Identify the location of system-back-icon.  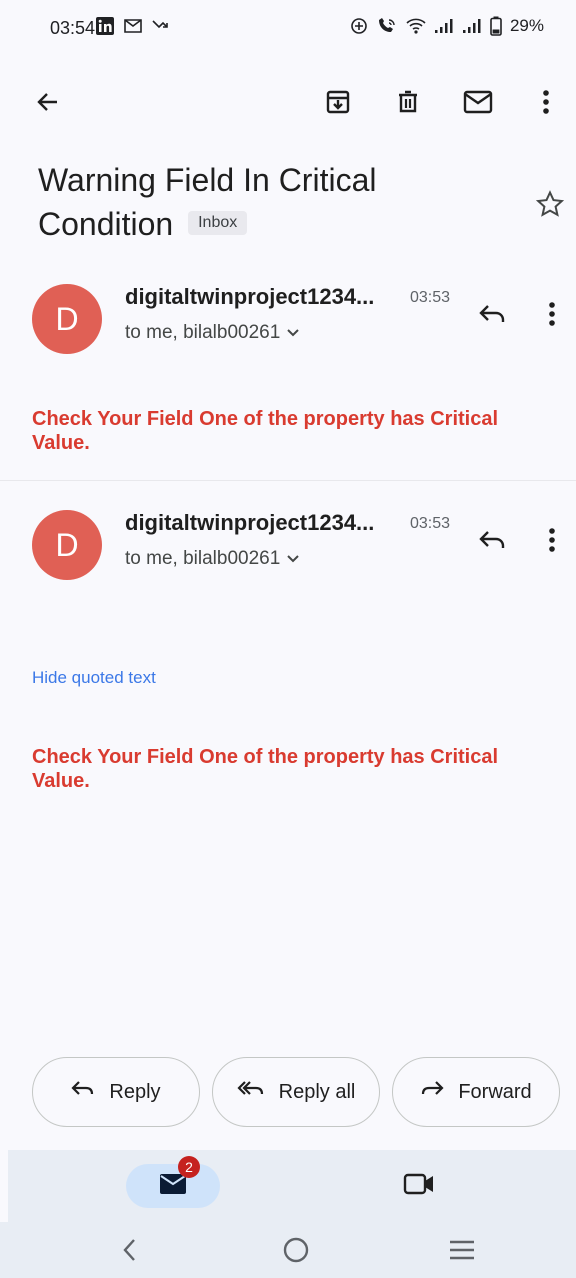
(130, 1250).